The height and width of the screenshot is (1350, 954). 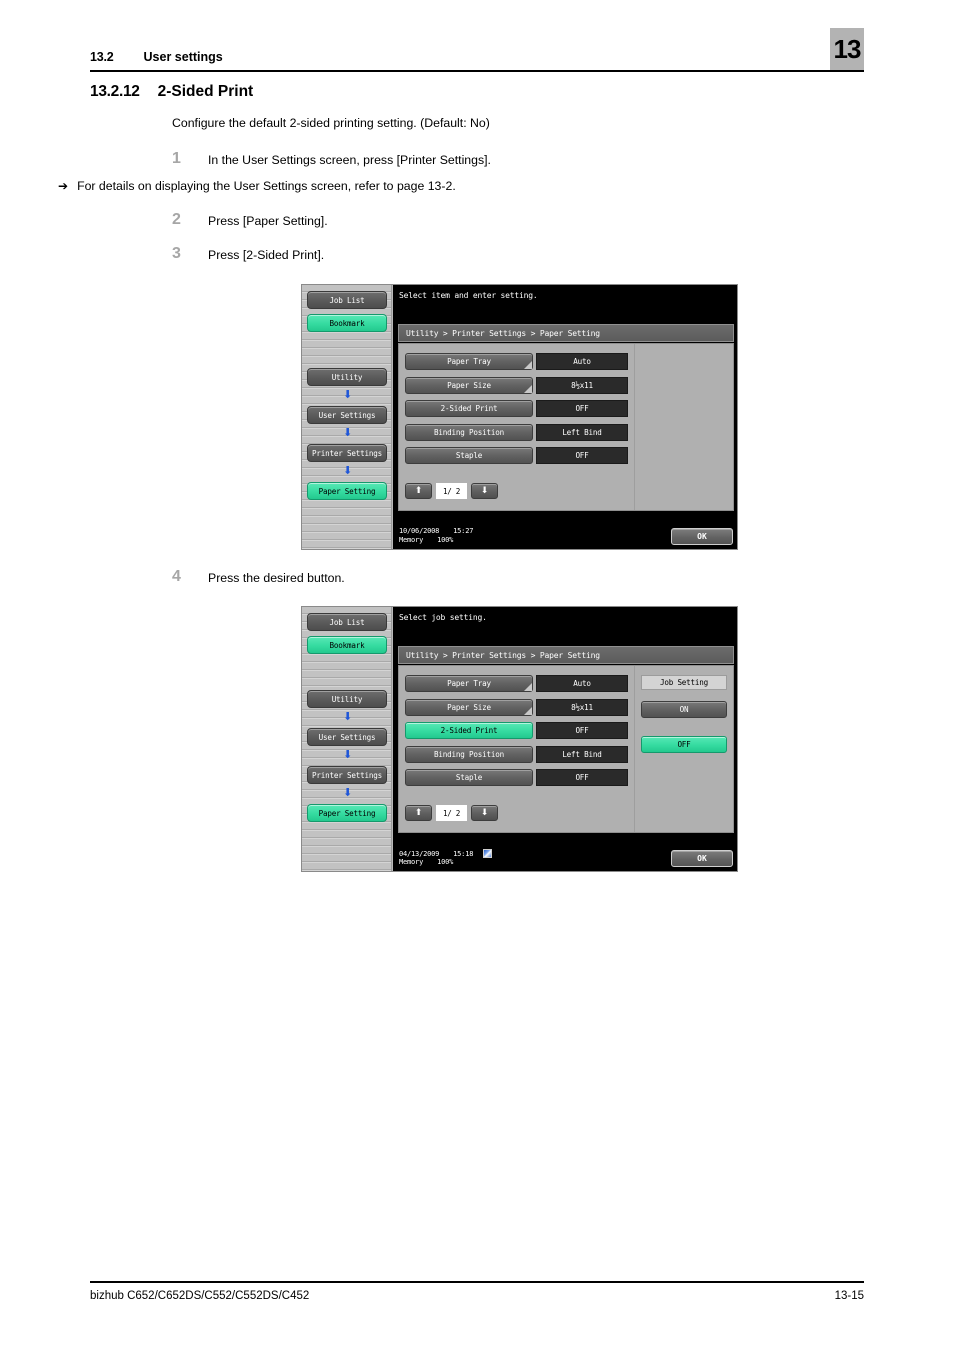 I want to click on screen1-label-staple: Staple, so click(x=469, y=455).